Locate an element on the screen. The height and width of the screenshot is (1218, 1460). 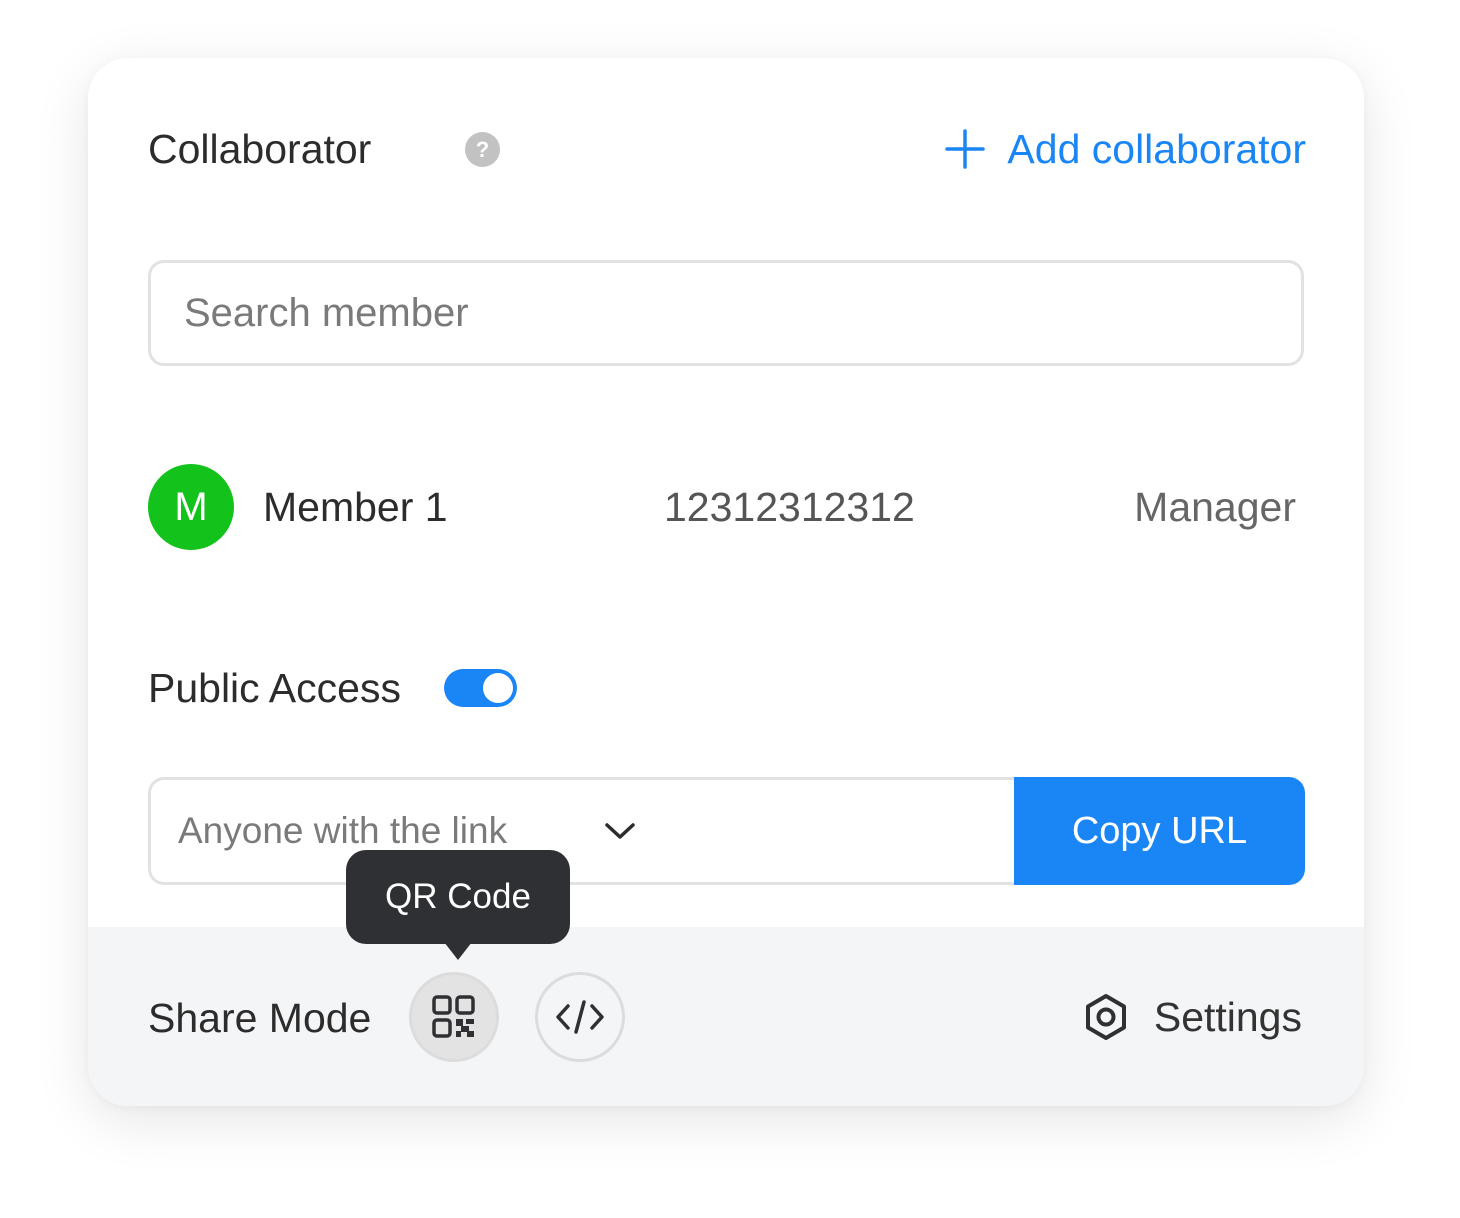
settings-icon is located at coordinates (1105, 1017).